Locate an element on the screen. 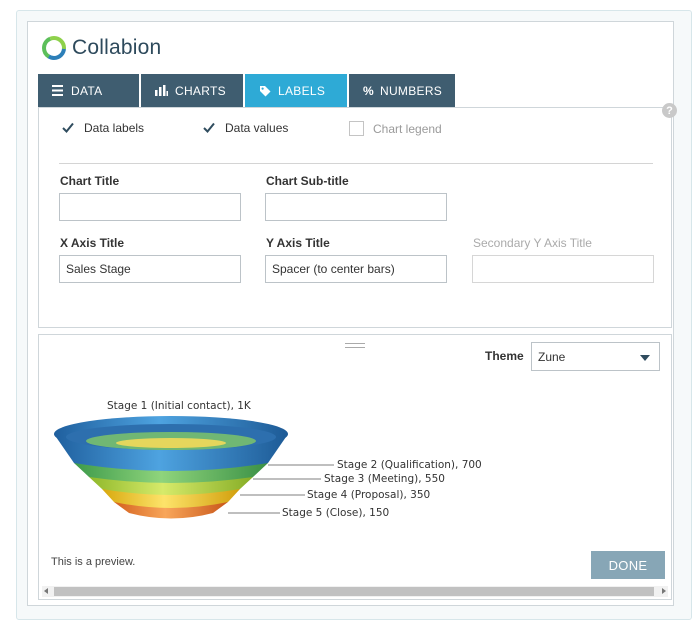 The image size is (698, 632). preview-note: This is a preview. is located at coordinates (93, 562).